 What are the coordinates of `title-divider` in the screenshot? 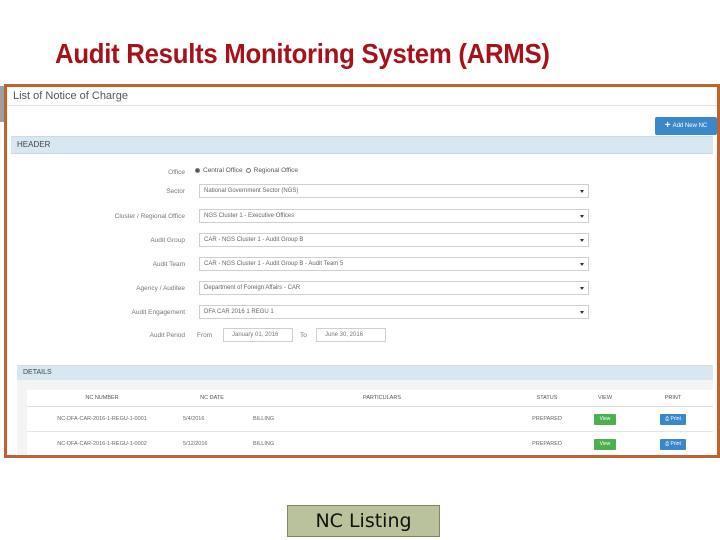 It's located at (362, 105).